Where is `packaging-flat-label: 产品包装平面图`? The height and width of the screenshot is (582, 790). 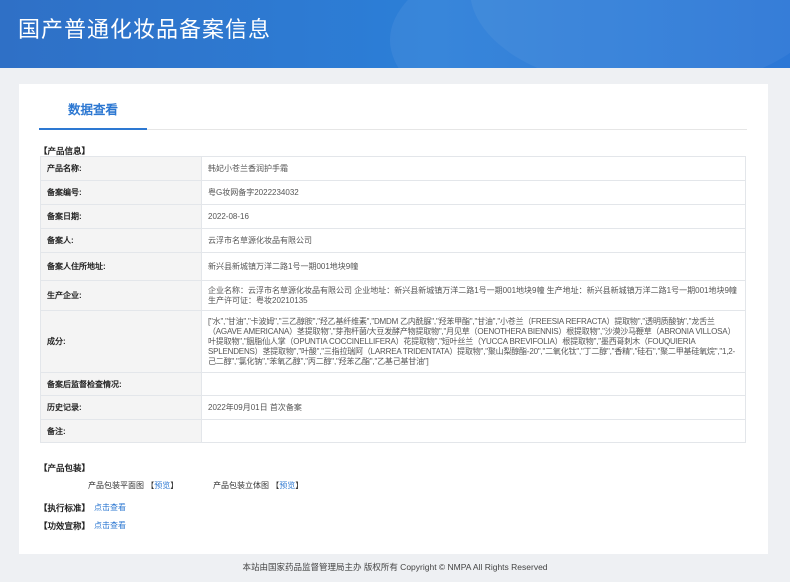 packaging-flat-label: 产品包装平面图 is located at coordinates (116, 485).